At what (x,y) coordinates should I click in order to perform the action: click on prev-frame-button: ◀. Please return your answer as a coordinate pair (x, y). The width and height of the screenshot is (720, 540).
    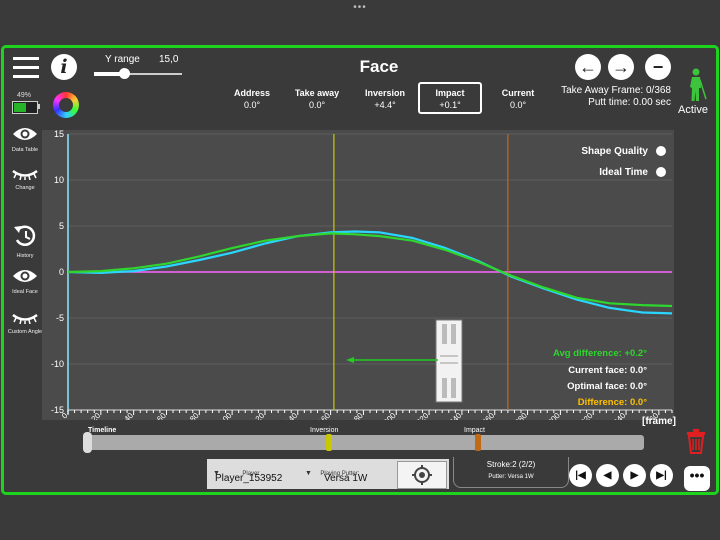
    Looking at the image, I should click on (607, 475).